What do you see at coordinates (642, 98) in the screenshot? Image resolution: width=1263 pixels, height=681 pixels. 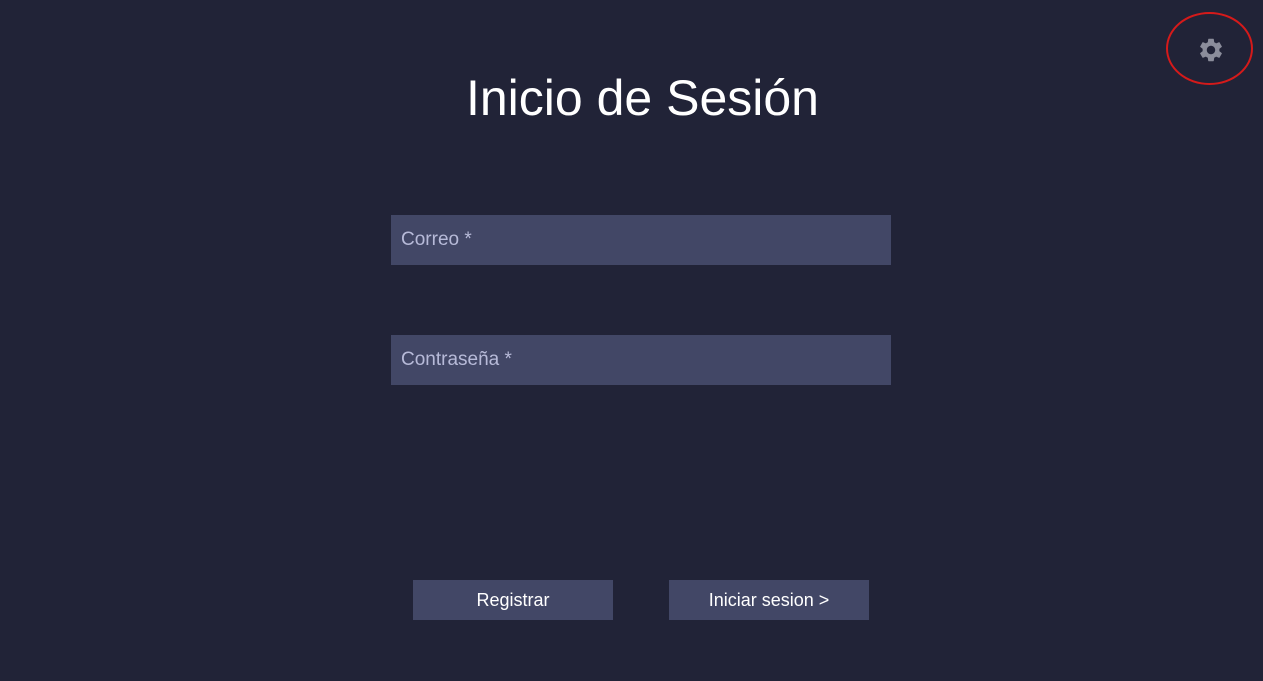 I see `page-title: Inicio de Sesión` at bounding box center [642, 98].